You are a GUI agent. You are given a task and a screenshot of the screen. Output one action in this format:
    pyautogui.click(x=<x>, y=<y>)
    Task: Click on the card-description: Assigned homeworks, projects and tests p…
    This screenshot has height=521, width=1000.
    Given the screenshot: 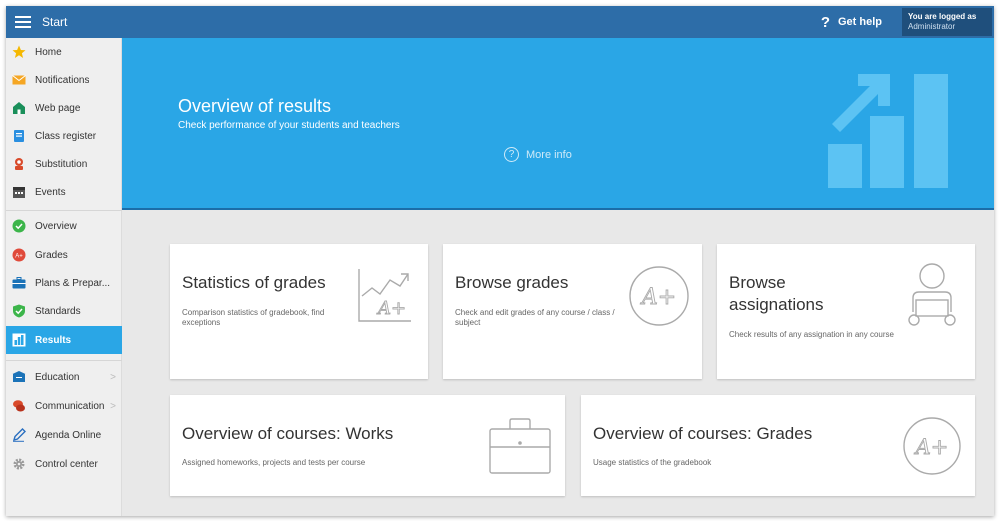 What is the action you would take?
    pyautogui.click(x=274, y=462)
    